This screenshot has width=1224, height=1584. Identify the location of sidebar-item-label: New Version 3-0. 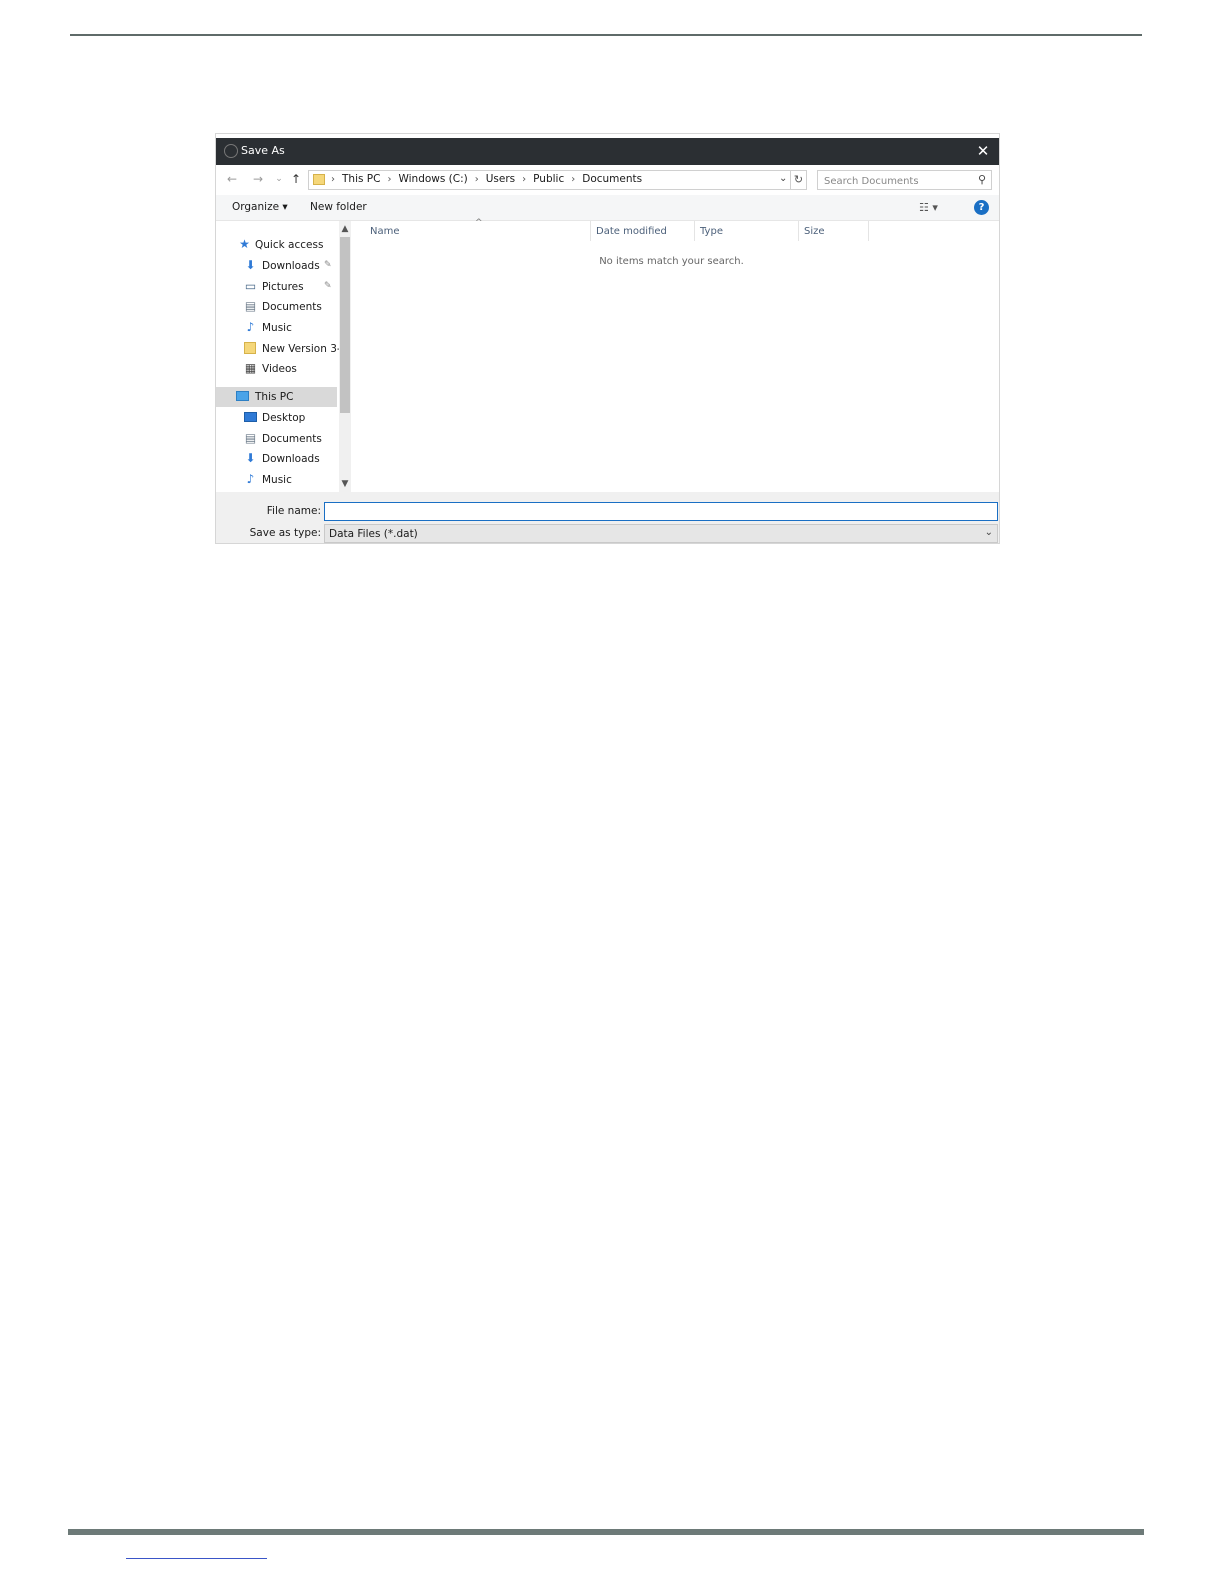
(305, 349).